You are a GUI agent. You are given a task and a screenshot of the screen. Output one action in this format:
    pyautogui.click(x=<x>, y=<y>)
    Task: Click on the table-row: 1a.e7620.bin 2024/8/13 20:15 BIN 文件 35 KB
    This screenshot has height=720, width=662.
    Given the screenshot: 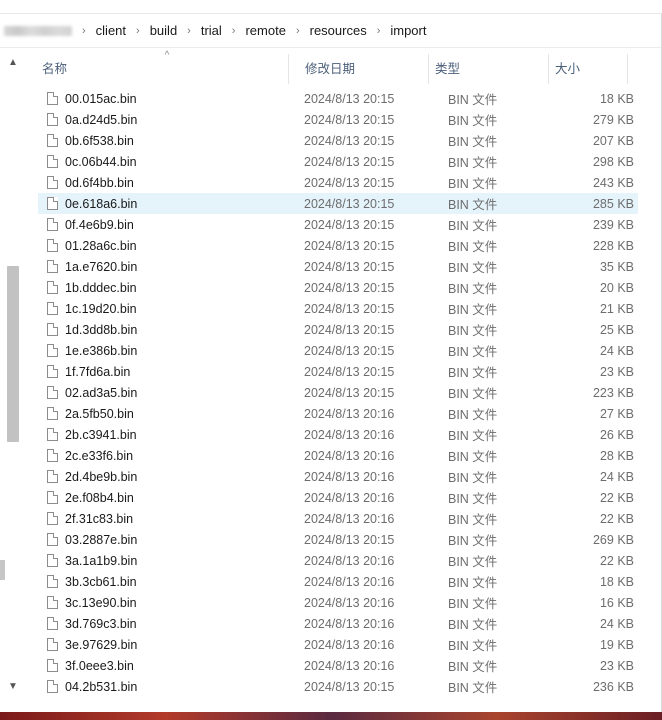 What is the action you would take?
    pyautogui.click(x=338, y=266)
    